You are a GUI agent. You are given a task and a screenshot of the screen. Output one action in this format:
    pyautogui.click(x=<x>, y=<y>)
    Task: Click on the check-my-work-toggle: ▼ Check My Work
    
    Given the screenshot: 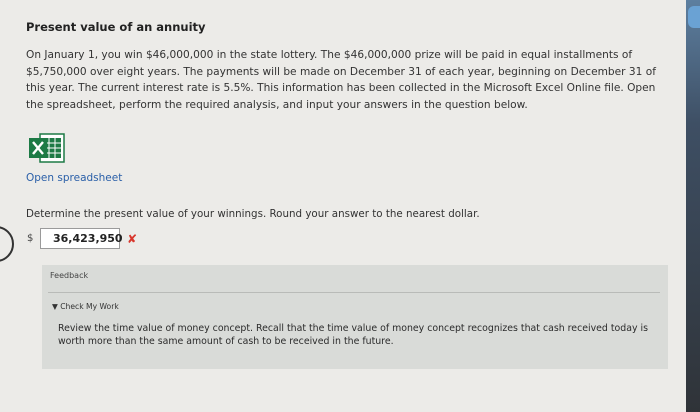 What is the action you would take?
    pyautogui.click(x=85, y=306)
    